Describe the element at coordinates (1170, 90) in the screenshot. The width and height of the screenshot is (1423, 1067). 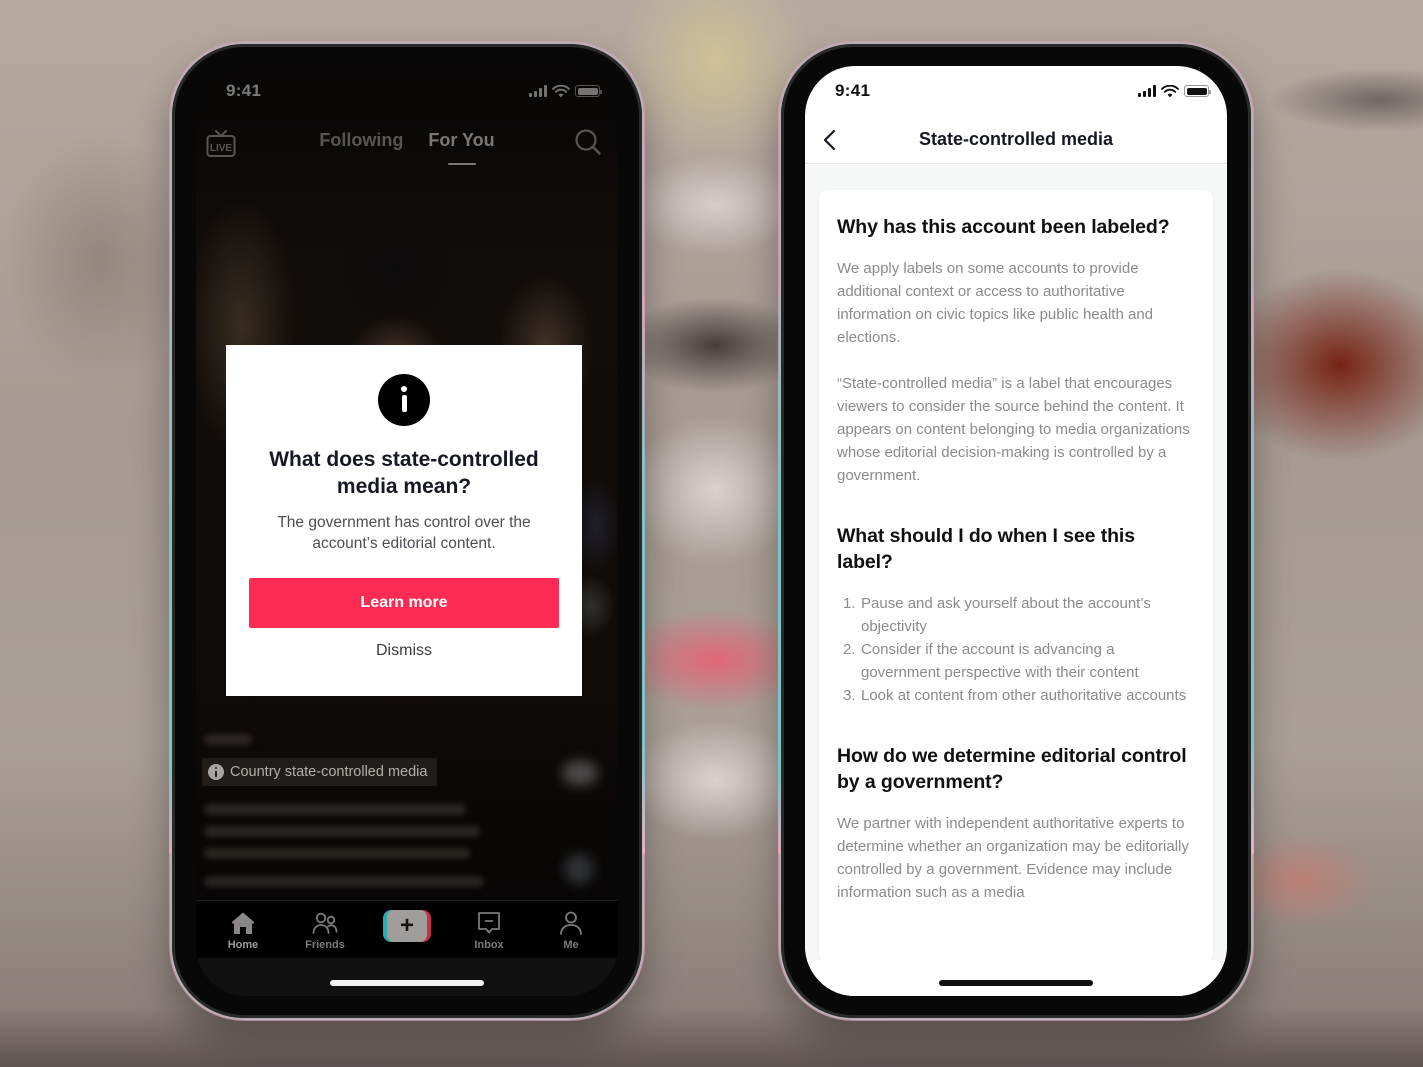
I see `wifi-icon` at that location.